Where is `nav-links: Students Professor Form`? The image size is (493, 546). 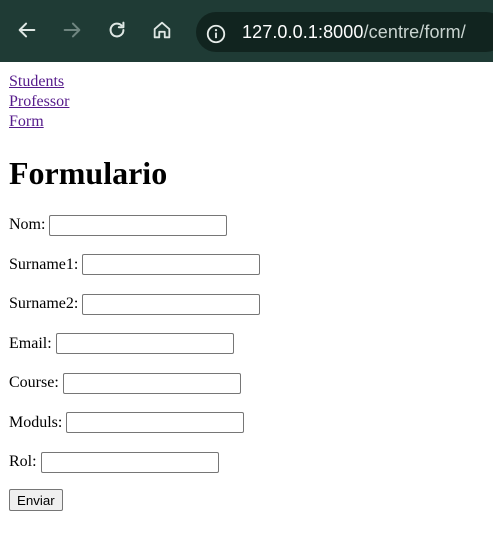 nav-links: Students Professor Form is located at coordinates (251, 102).